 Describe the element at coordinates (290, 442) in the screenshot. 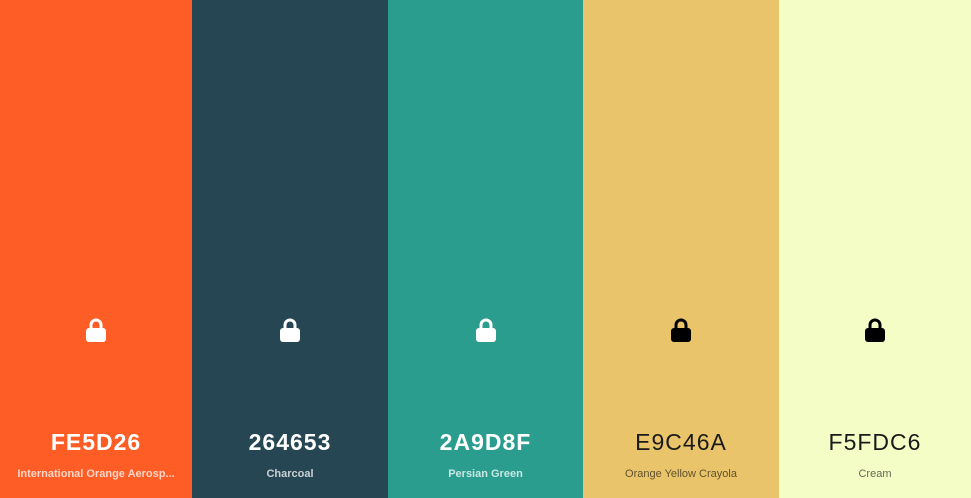

I see `hex-code: 264653` at that location.